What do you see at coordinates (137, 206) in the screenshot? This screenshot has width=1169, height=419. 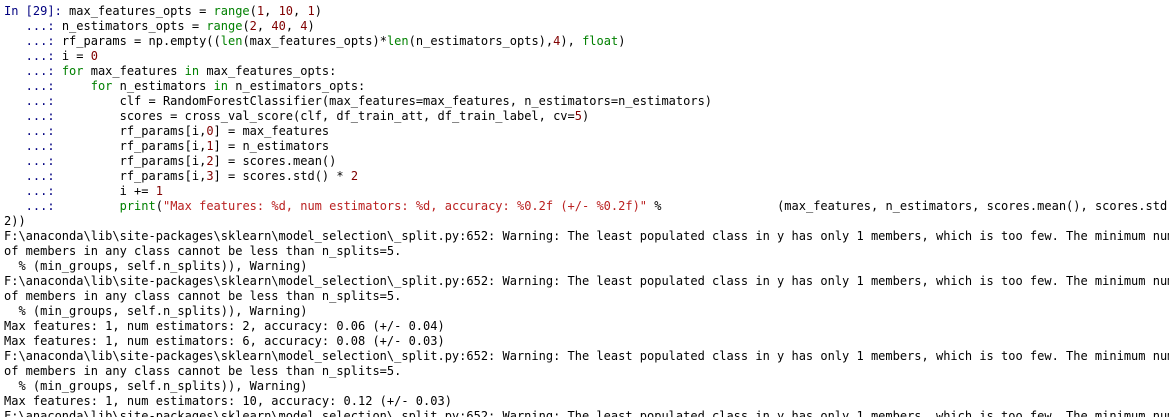 I see `code-token-bi: print` at bounding box center [137, 206].